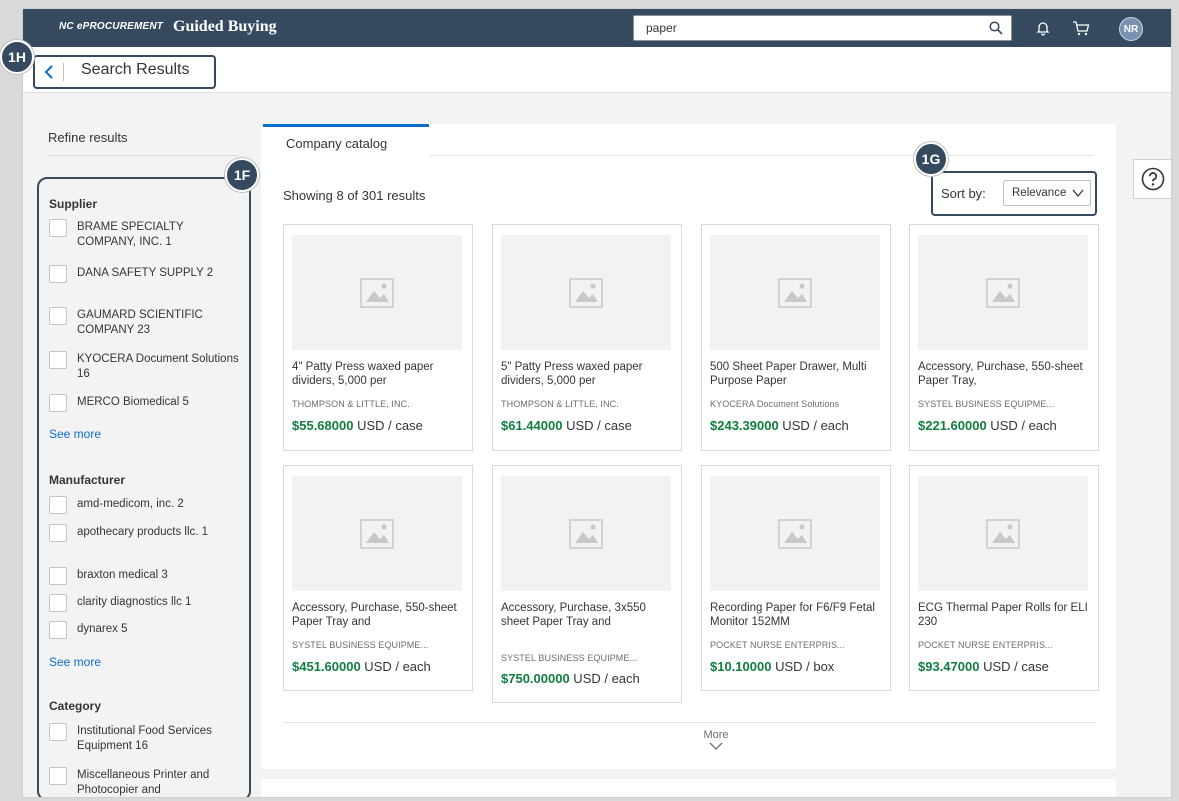 This screenshot has width=1179, height=801. I want to click on product-price: $221.60000 USD / each, so click(1009, 425).